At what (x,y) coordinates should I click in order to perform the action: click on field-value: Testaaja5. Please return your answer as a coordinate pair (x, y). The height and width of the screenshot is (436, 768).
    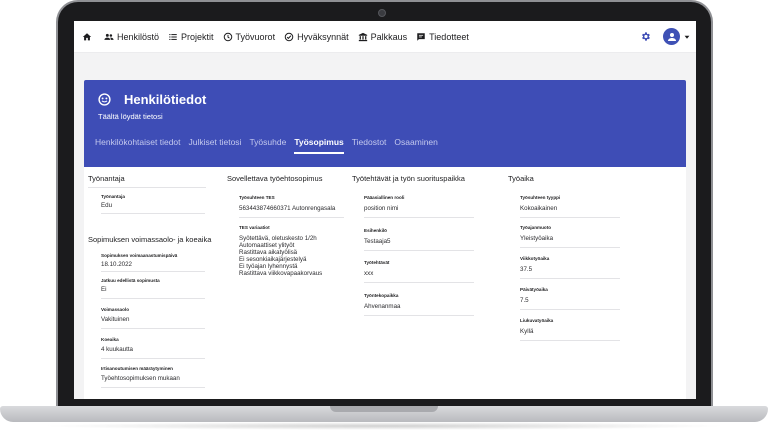
    Looking at the image, I should click on (377, 241).